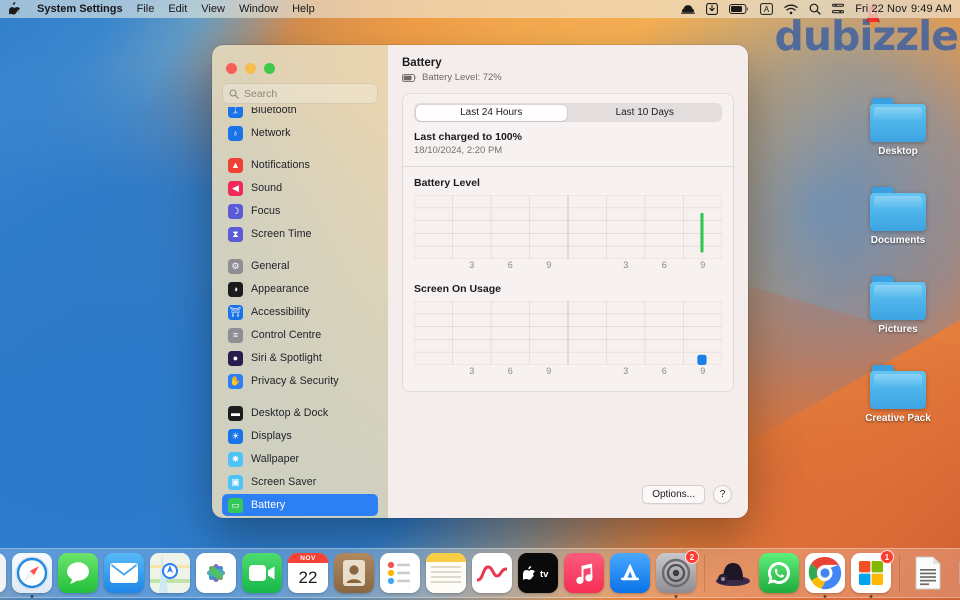 The height and width of the screenshot is (600, 960). What do you see at coordinates (235, 505) in the screenshot?
I see `battery-icon: ▭` at bounding box center [235, 505].